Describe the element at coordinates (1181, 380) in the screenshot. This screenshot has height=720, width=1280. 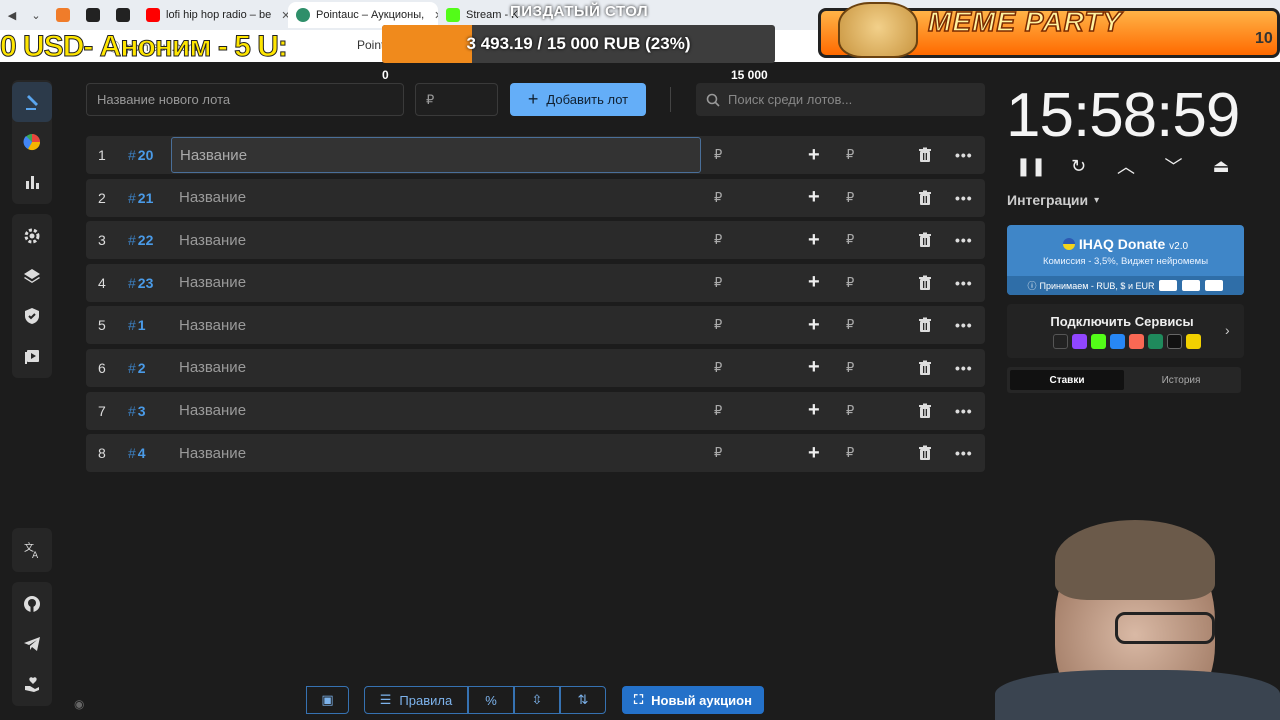
I see `tab-history: История` at that location.